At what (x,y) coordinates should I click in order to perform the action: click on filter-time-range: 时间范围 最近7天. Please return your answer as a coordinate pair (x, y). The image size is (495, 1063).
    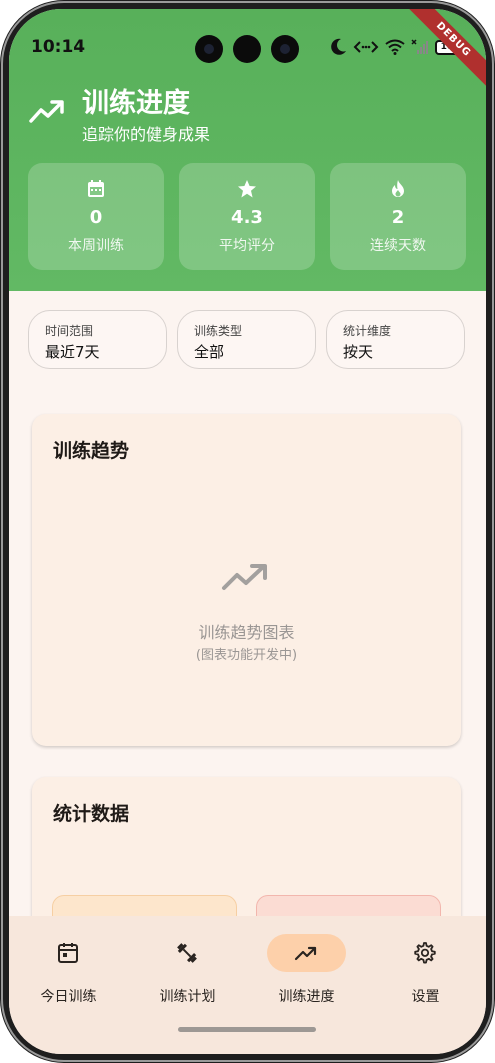
    Looking at the image, I should click on (97, 339).